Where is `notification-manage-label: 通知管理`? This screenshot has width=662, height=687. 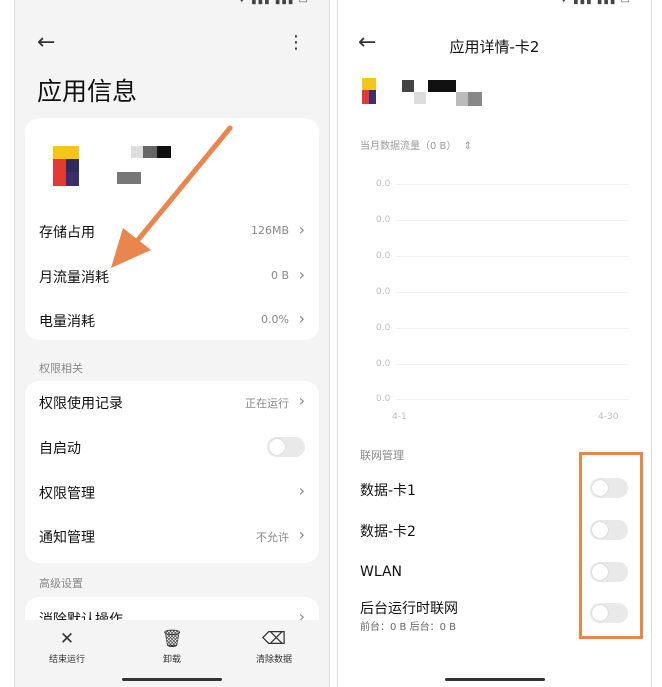 notification-manage-label: 通知管理 is located at coordinates (67, 538).